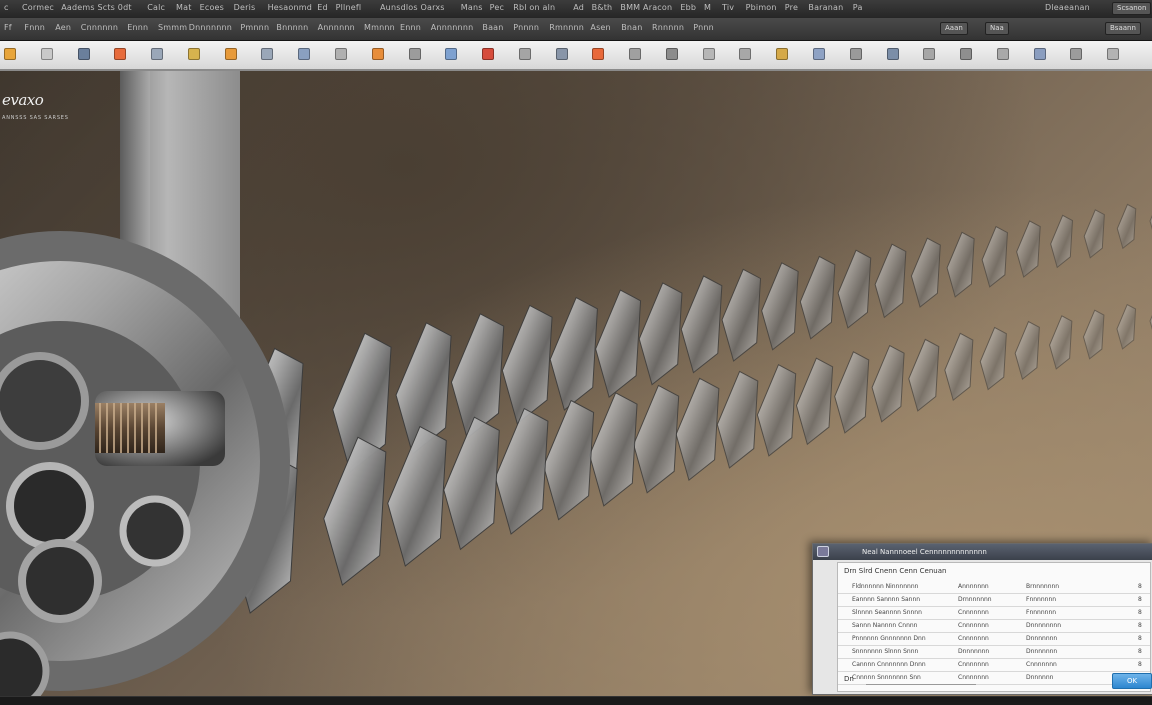 Image resolution: width=1152 pixels, height=705 pixels. What do you see at coordinates (728, 7) in the screenshot?
I see `titlebar-item: Tiv` at bounding box center [728, 7].